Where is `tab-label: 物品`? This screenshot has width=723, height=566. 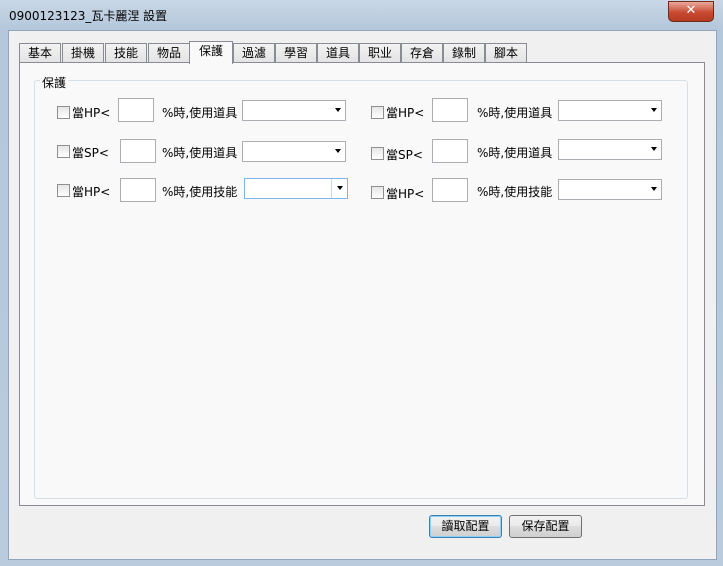
tab-label: 物品 is located at coordinates (168, 53).